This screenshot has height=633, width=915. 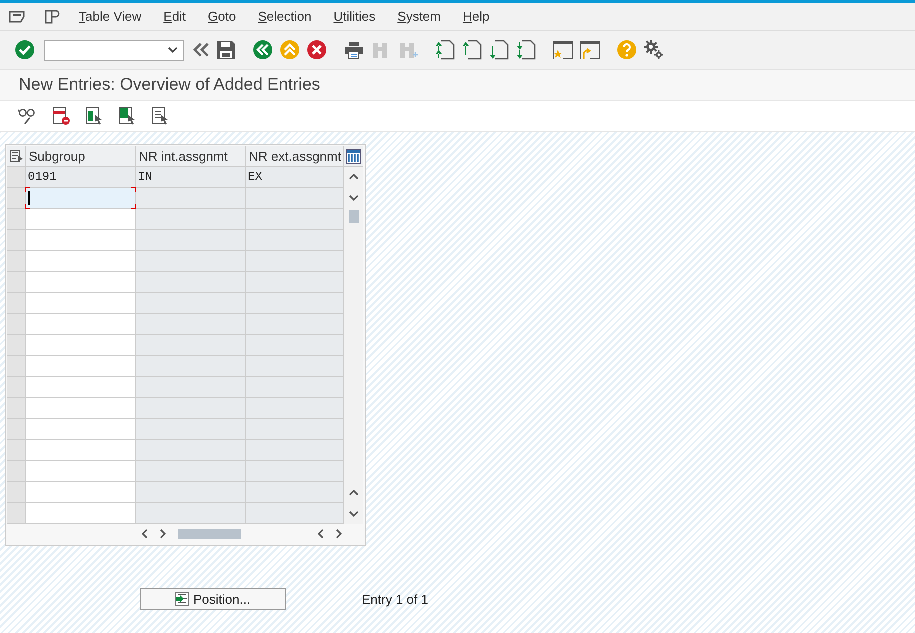 What do you see at coordinates (191, 177) in the screenshot?
I see `table-cell: IN` at bounding box center [191, 177].